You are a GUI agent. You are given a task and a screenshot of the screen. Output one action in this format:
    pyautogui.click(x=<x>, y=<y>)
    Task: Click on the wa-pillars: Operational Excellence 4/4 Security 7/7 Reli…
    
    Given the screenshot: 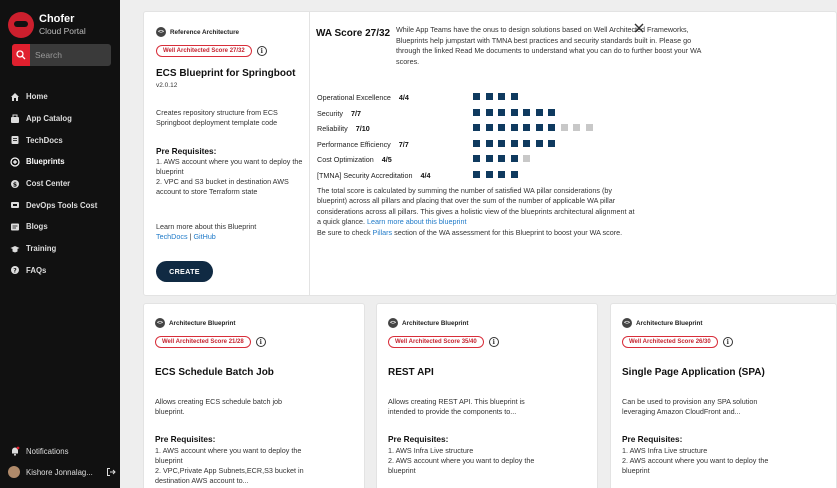 What is the action you would take?
    pyautogui.click(x=467, y=136)
    